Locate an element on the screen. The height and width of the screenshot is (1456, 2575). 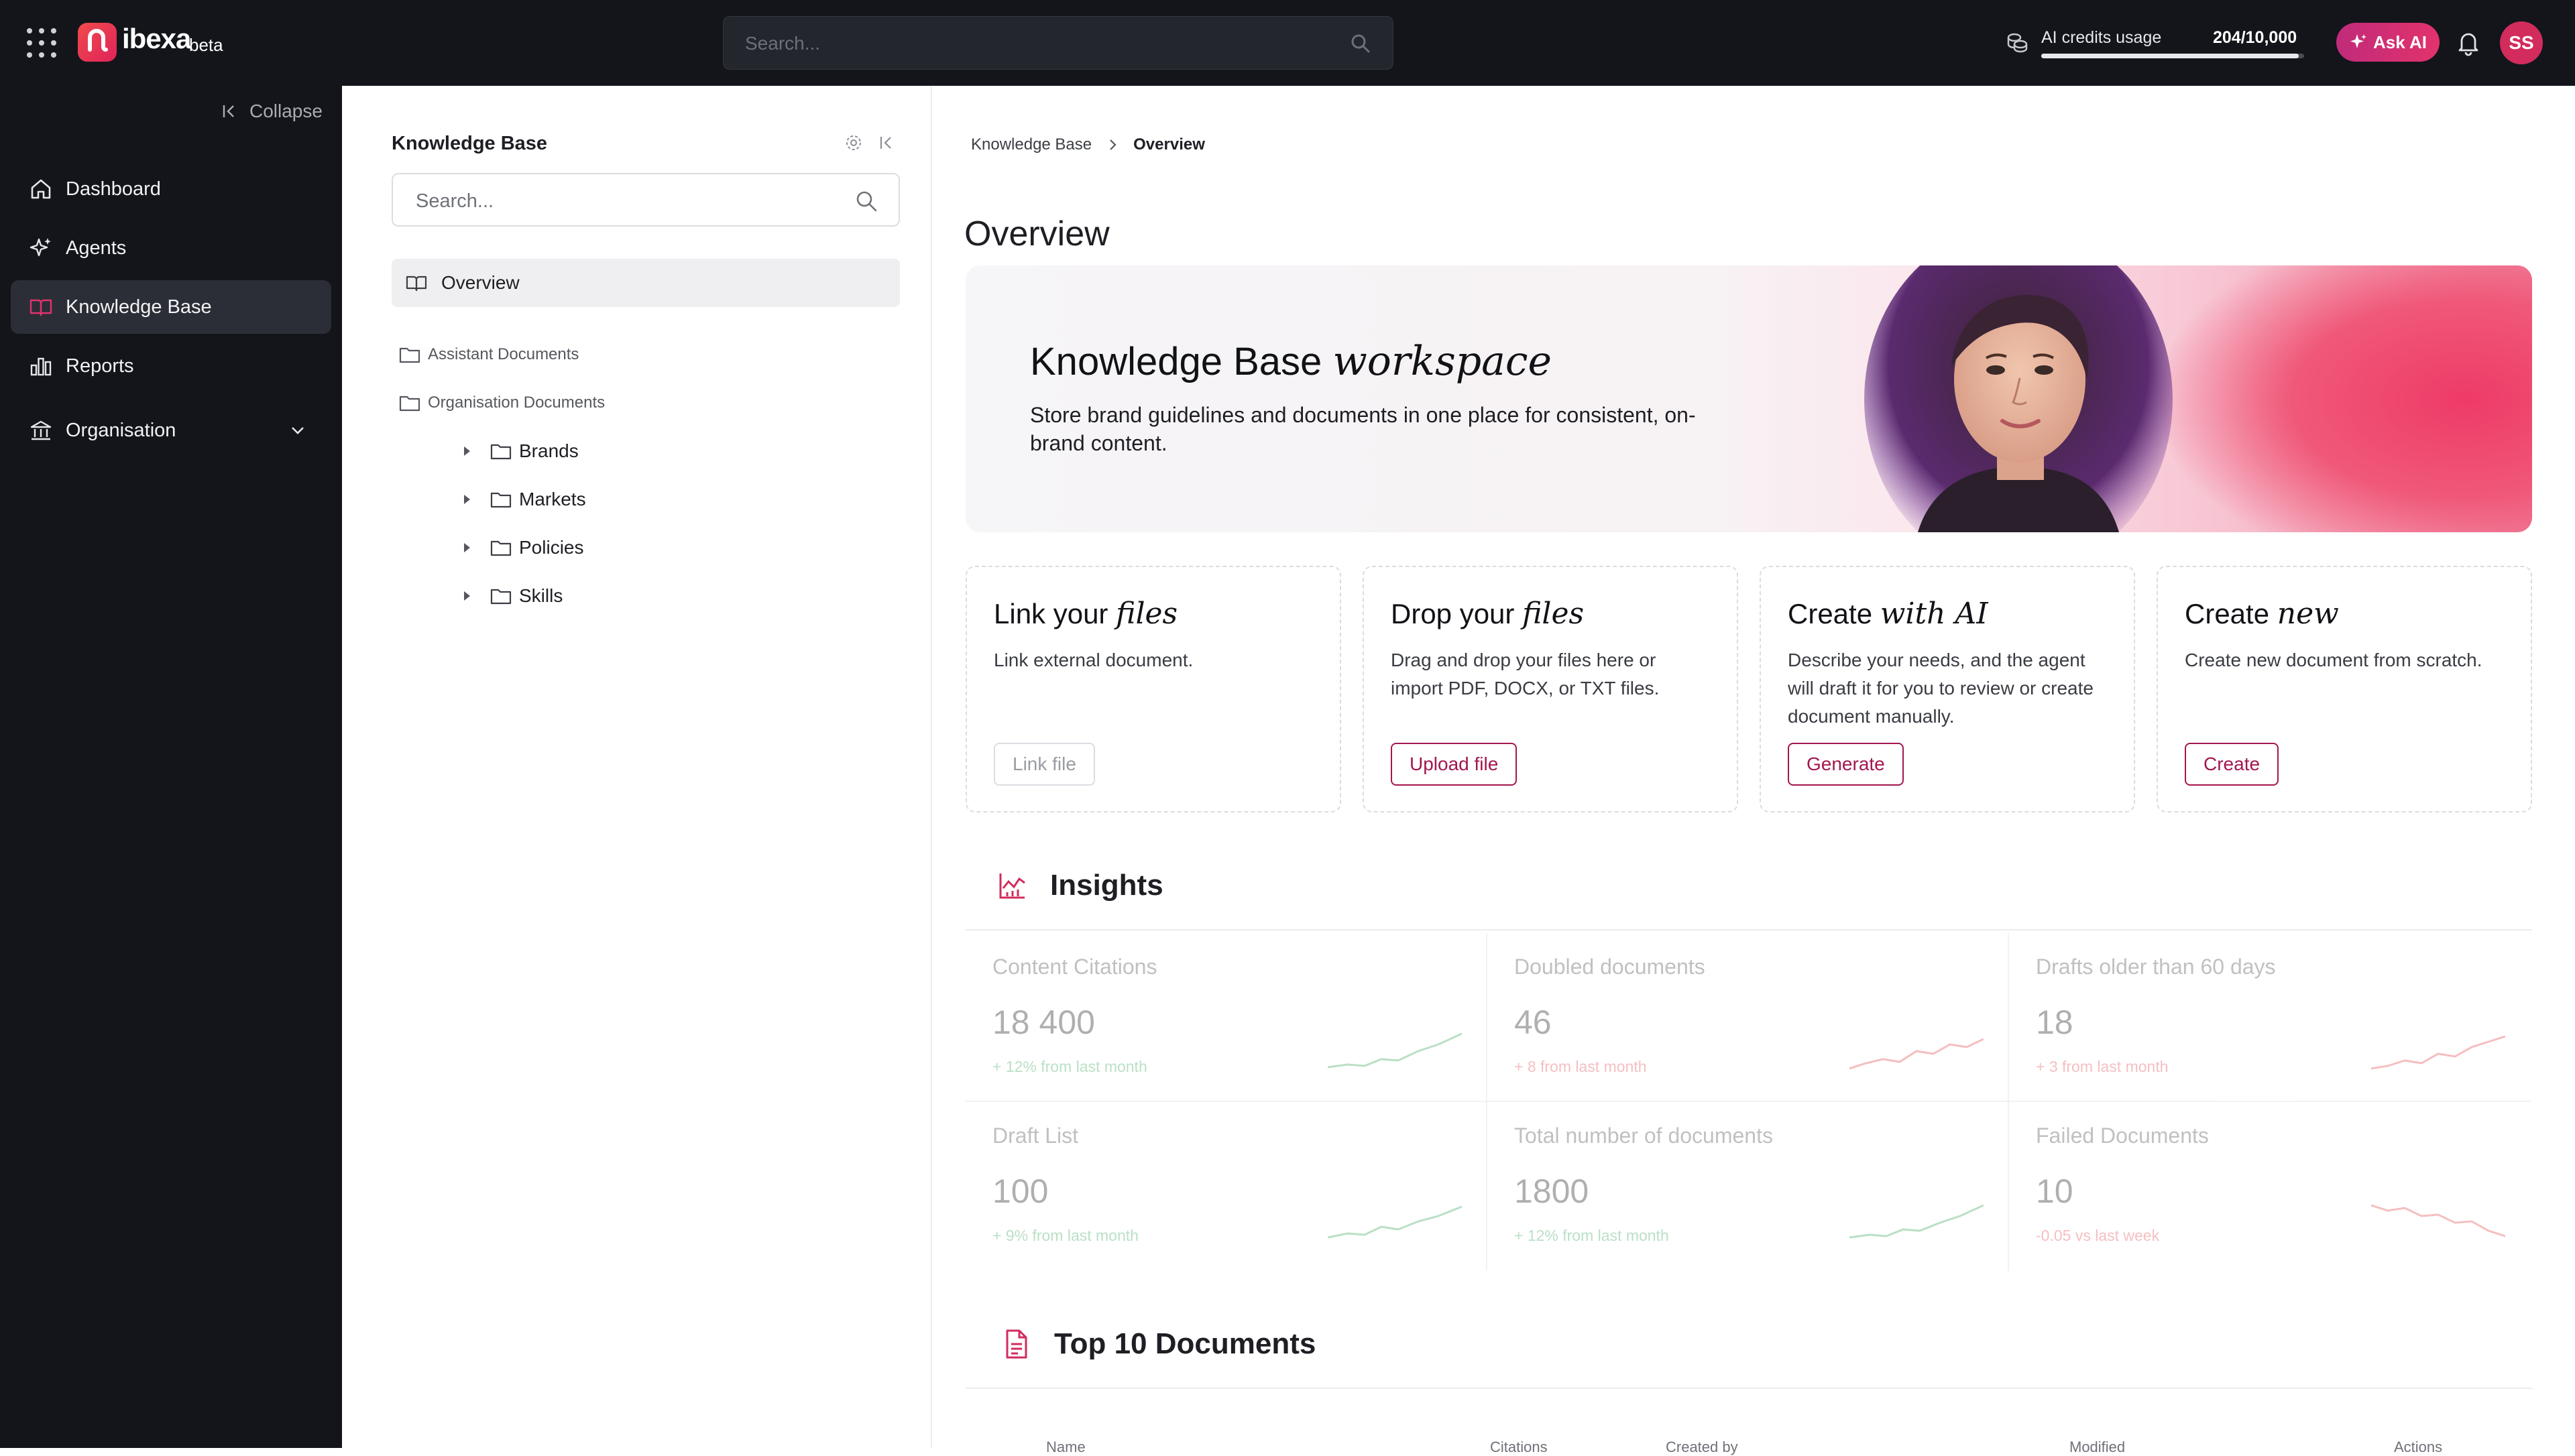
tree-item-policies: Policies is located at coordinates (521, 547).